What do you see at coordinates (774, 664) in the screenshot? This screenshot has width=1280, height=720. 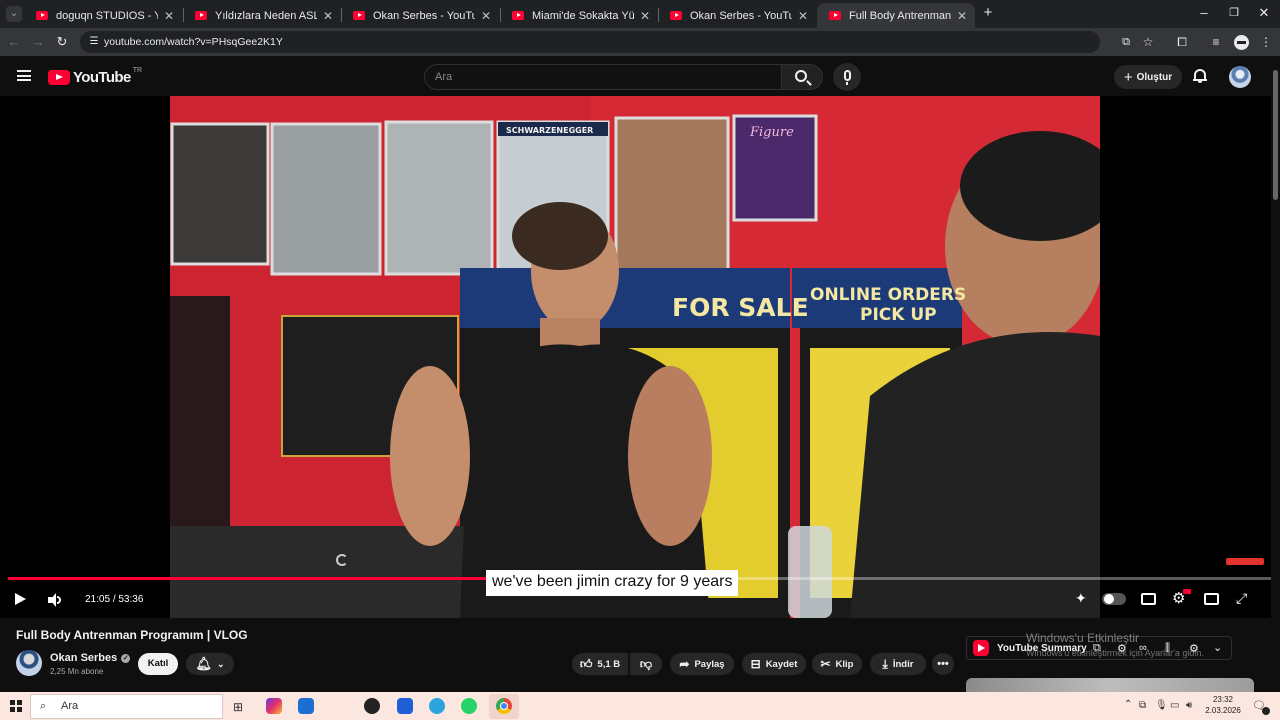 I see `save-button: ⊟ Kaydet` at bounding box center [774, 664].